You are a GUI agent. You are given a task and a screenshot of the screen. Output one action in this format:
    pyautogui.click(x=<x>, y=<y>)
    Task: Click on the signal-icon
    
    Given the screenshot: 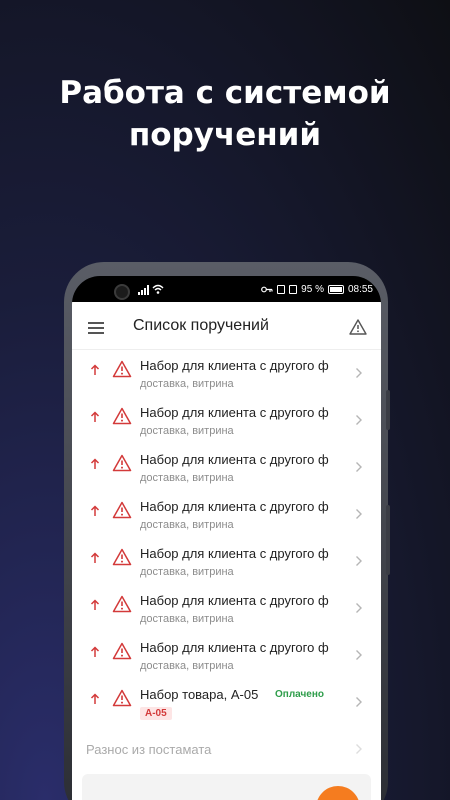 What is the action you would take?
    pyautogui.click(x=144, y=290)
    